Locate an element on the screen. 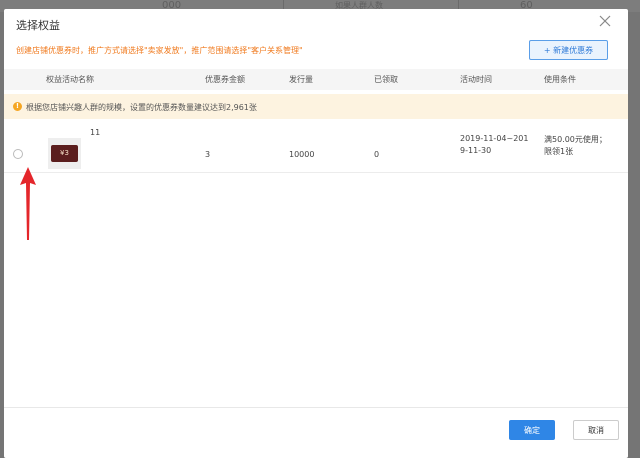  confirm-button: 确定 is located at coordinates (532, 430).